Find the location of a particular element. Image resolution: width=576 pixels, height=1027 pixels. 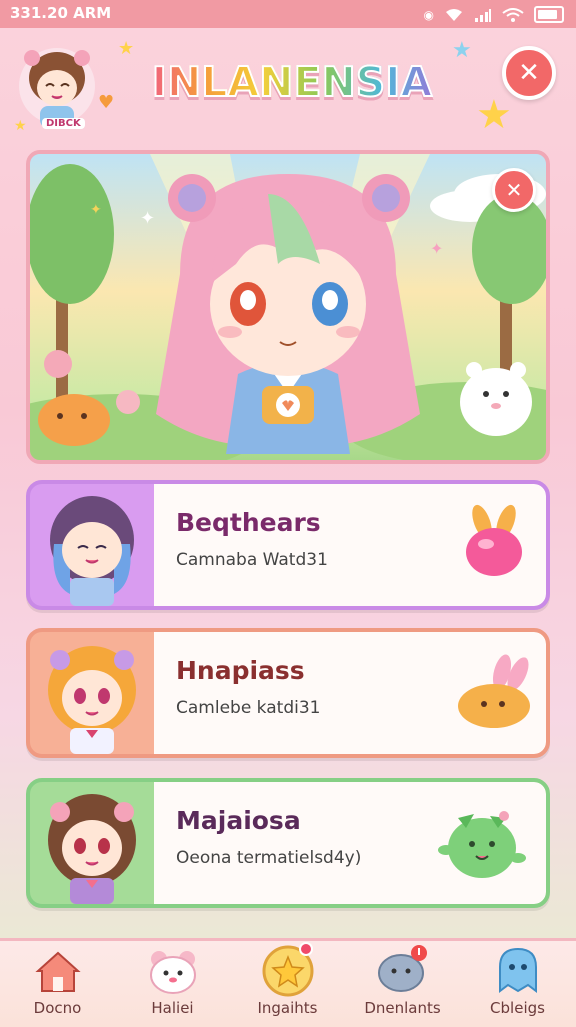

wifi2-icon is located at coordinates (513, 14).